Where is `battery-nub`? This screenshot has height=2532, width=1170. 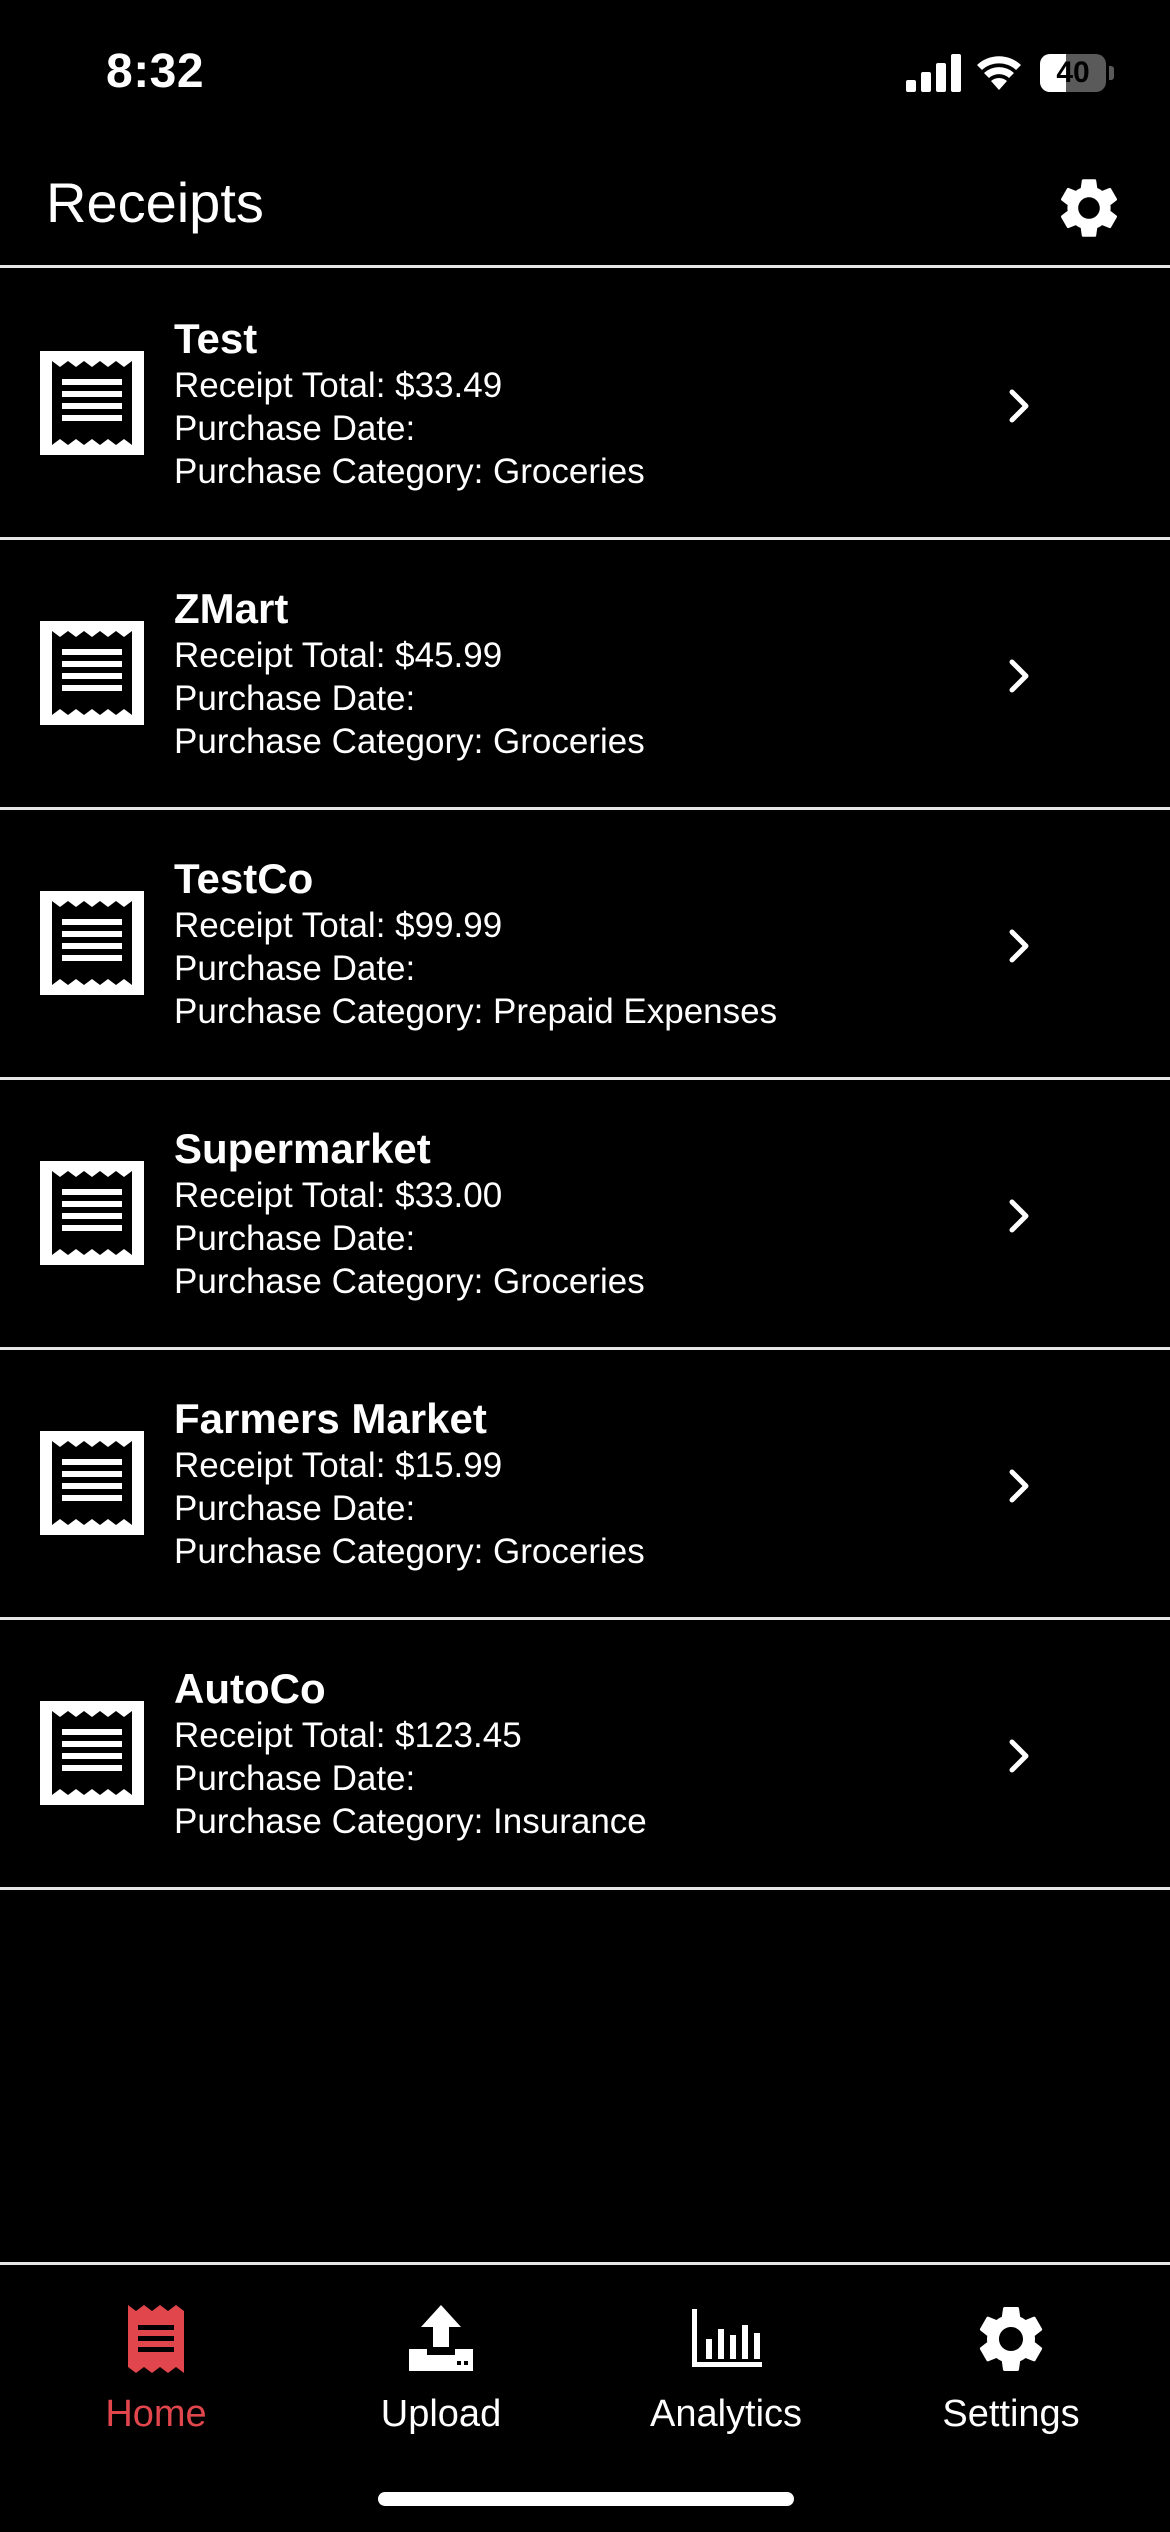 battery-nub is located at coordinates (1111, 73).